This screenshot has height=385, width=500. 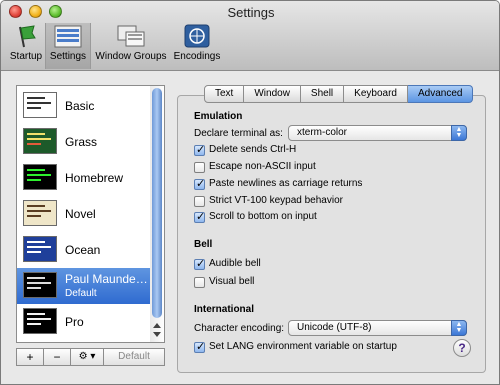 What do you see at coordinates (262, 166) in the screenshot?
I see `checkbox-label: Escape non-ASCII input` at bounding box center [262, 166].